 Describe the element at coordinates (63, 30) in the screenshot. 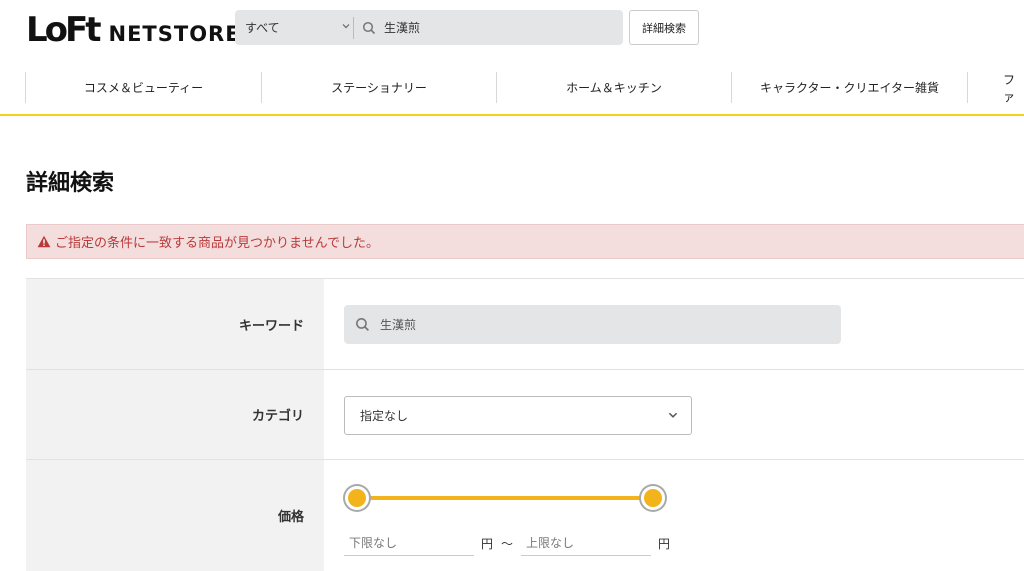

I see `logo-loft: LoFt` at that location.